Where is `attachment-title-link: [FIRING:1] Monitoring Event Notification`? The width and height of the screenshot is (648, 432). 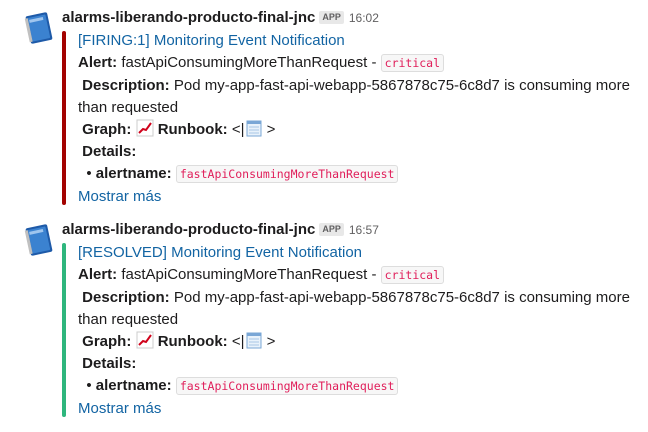 attachment-title-link: [FIRING:1] Monitoring Event Notification is located at coordinates (211, 40).